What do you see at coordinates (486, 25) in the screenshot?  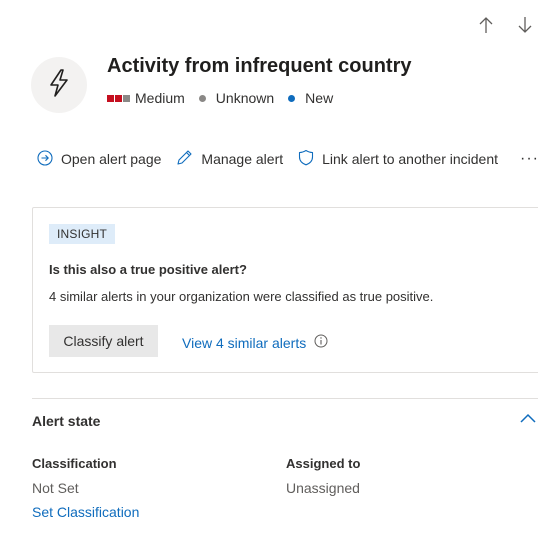 I see `arrow-up-icon` at bounding box center [486, 25].